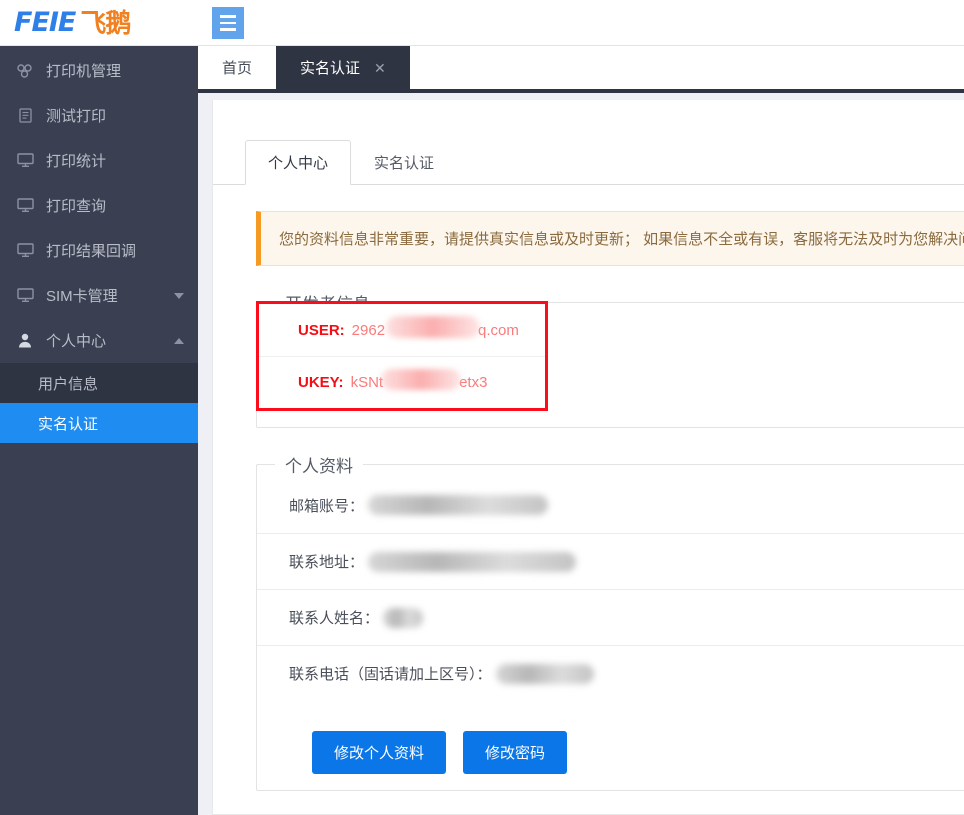  What do you see at coordinates (321, 330) in the screenshot?
I see `developer-user-key: USER:` at bounding box center [321, 330].